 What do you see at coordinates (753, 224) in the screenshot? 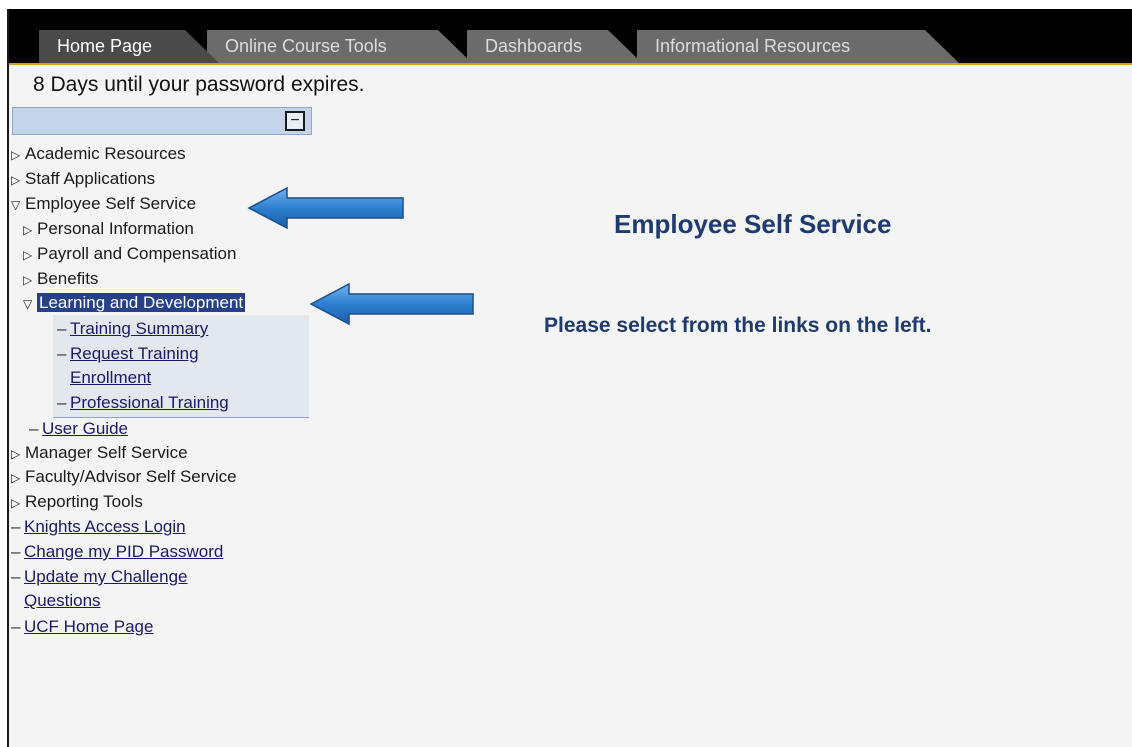
I see `page-title: Employee Self Service` at bounding box center [753, 224].